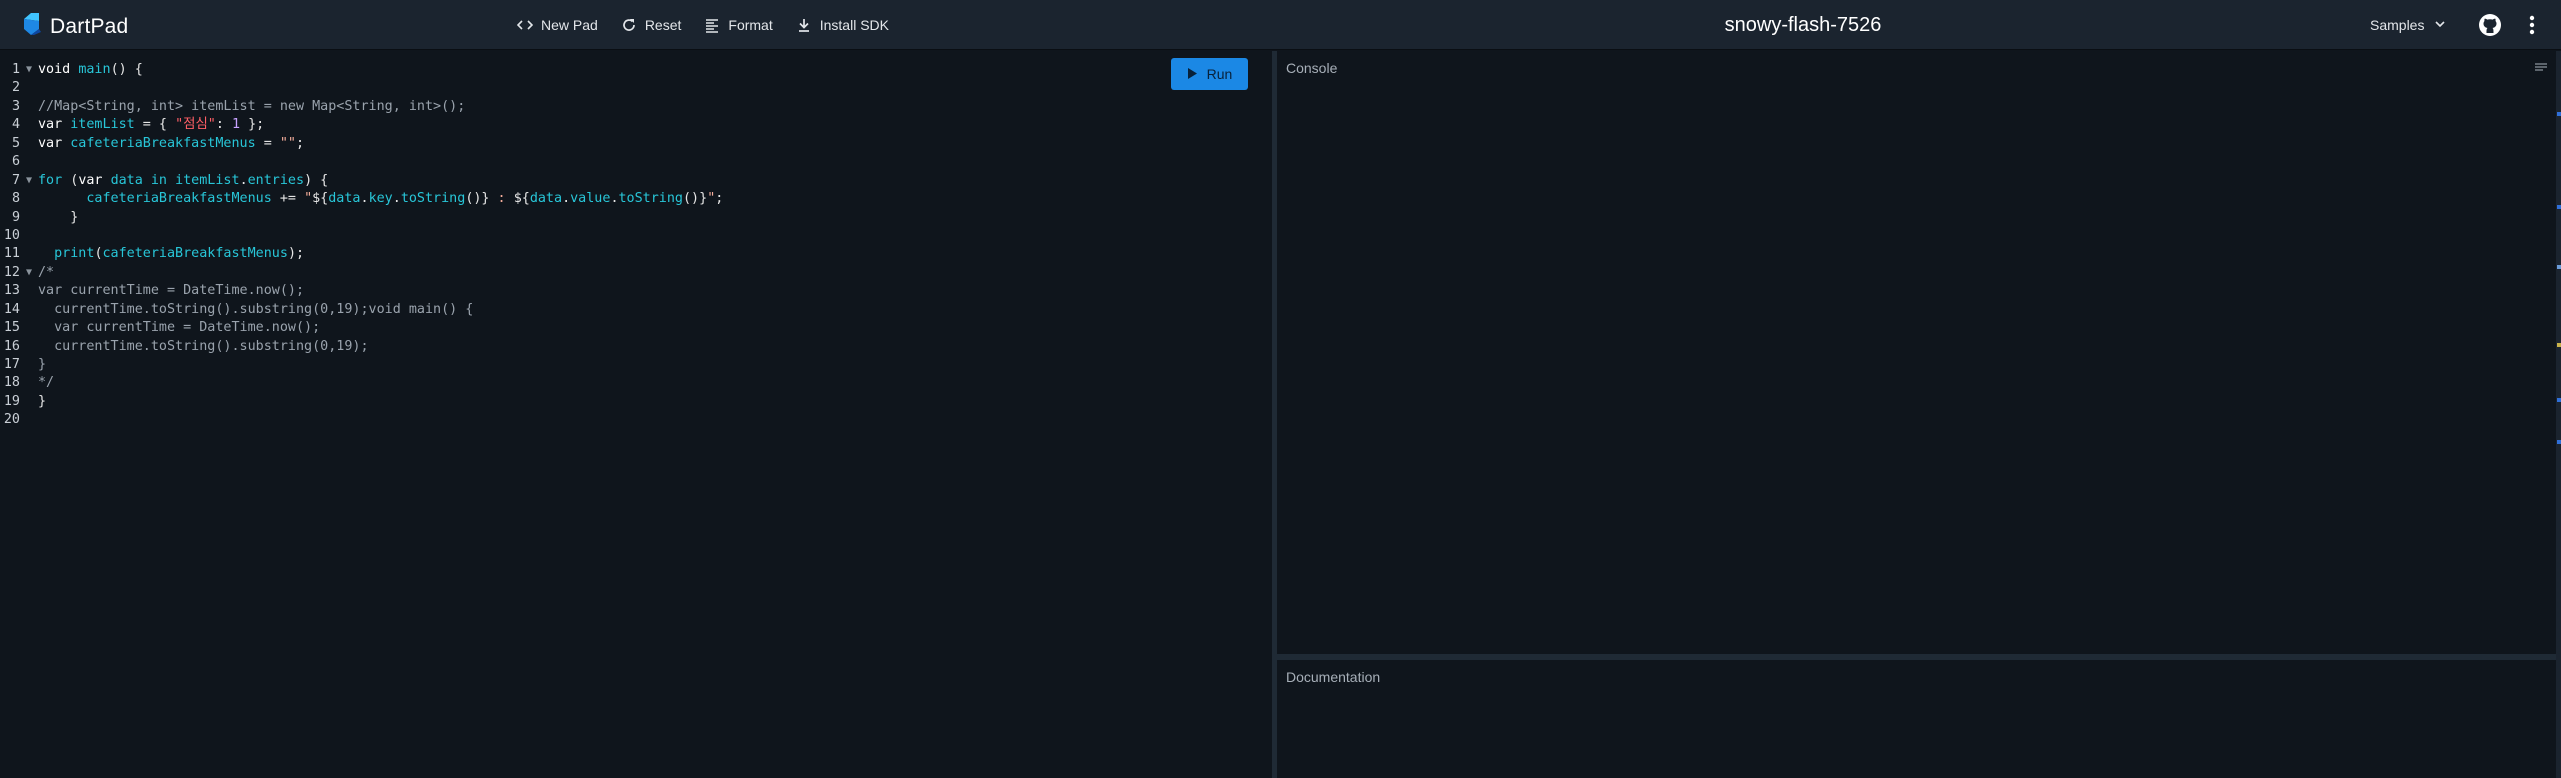  Describe the element at coordinates (636, 218) in the screenshot. I see `code-line: 9 }` at that location.